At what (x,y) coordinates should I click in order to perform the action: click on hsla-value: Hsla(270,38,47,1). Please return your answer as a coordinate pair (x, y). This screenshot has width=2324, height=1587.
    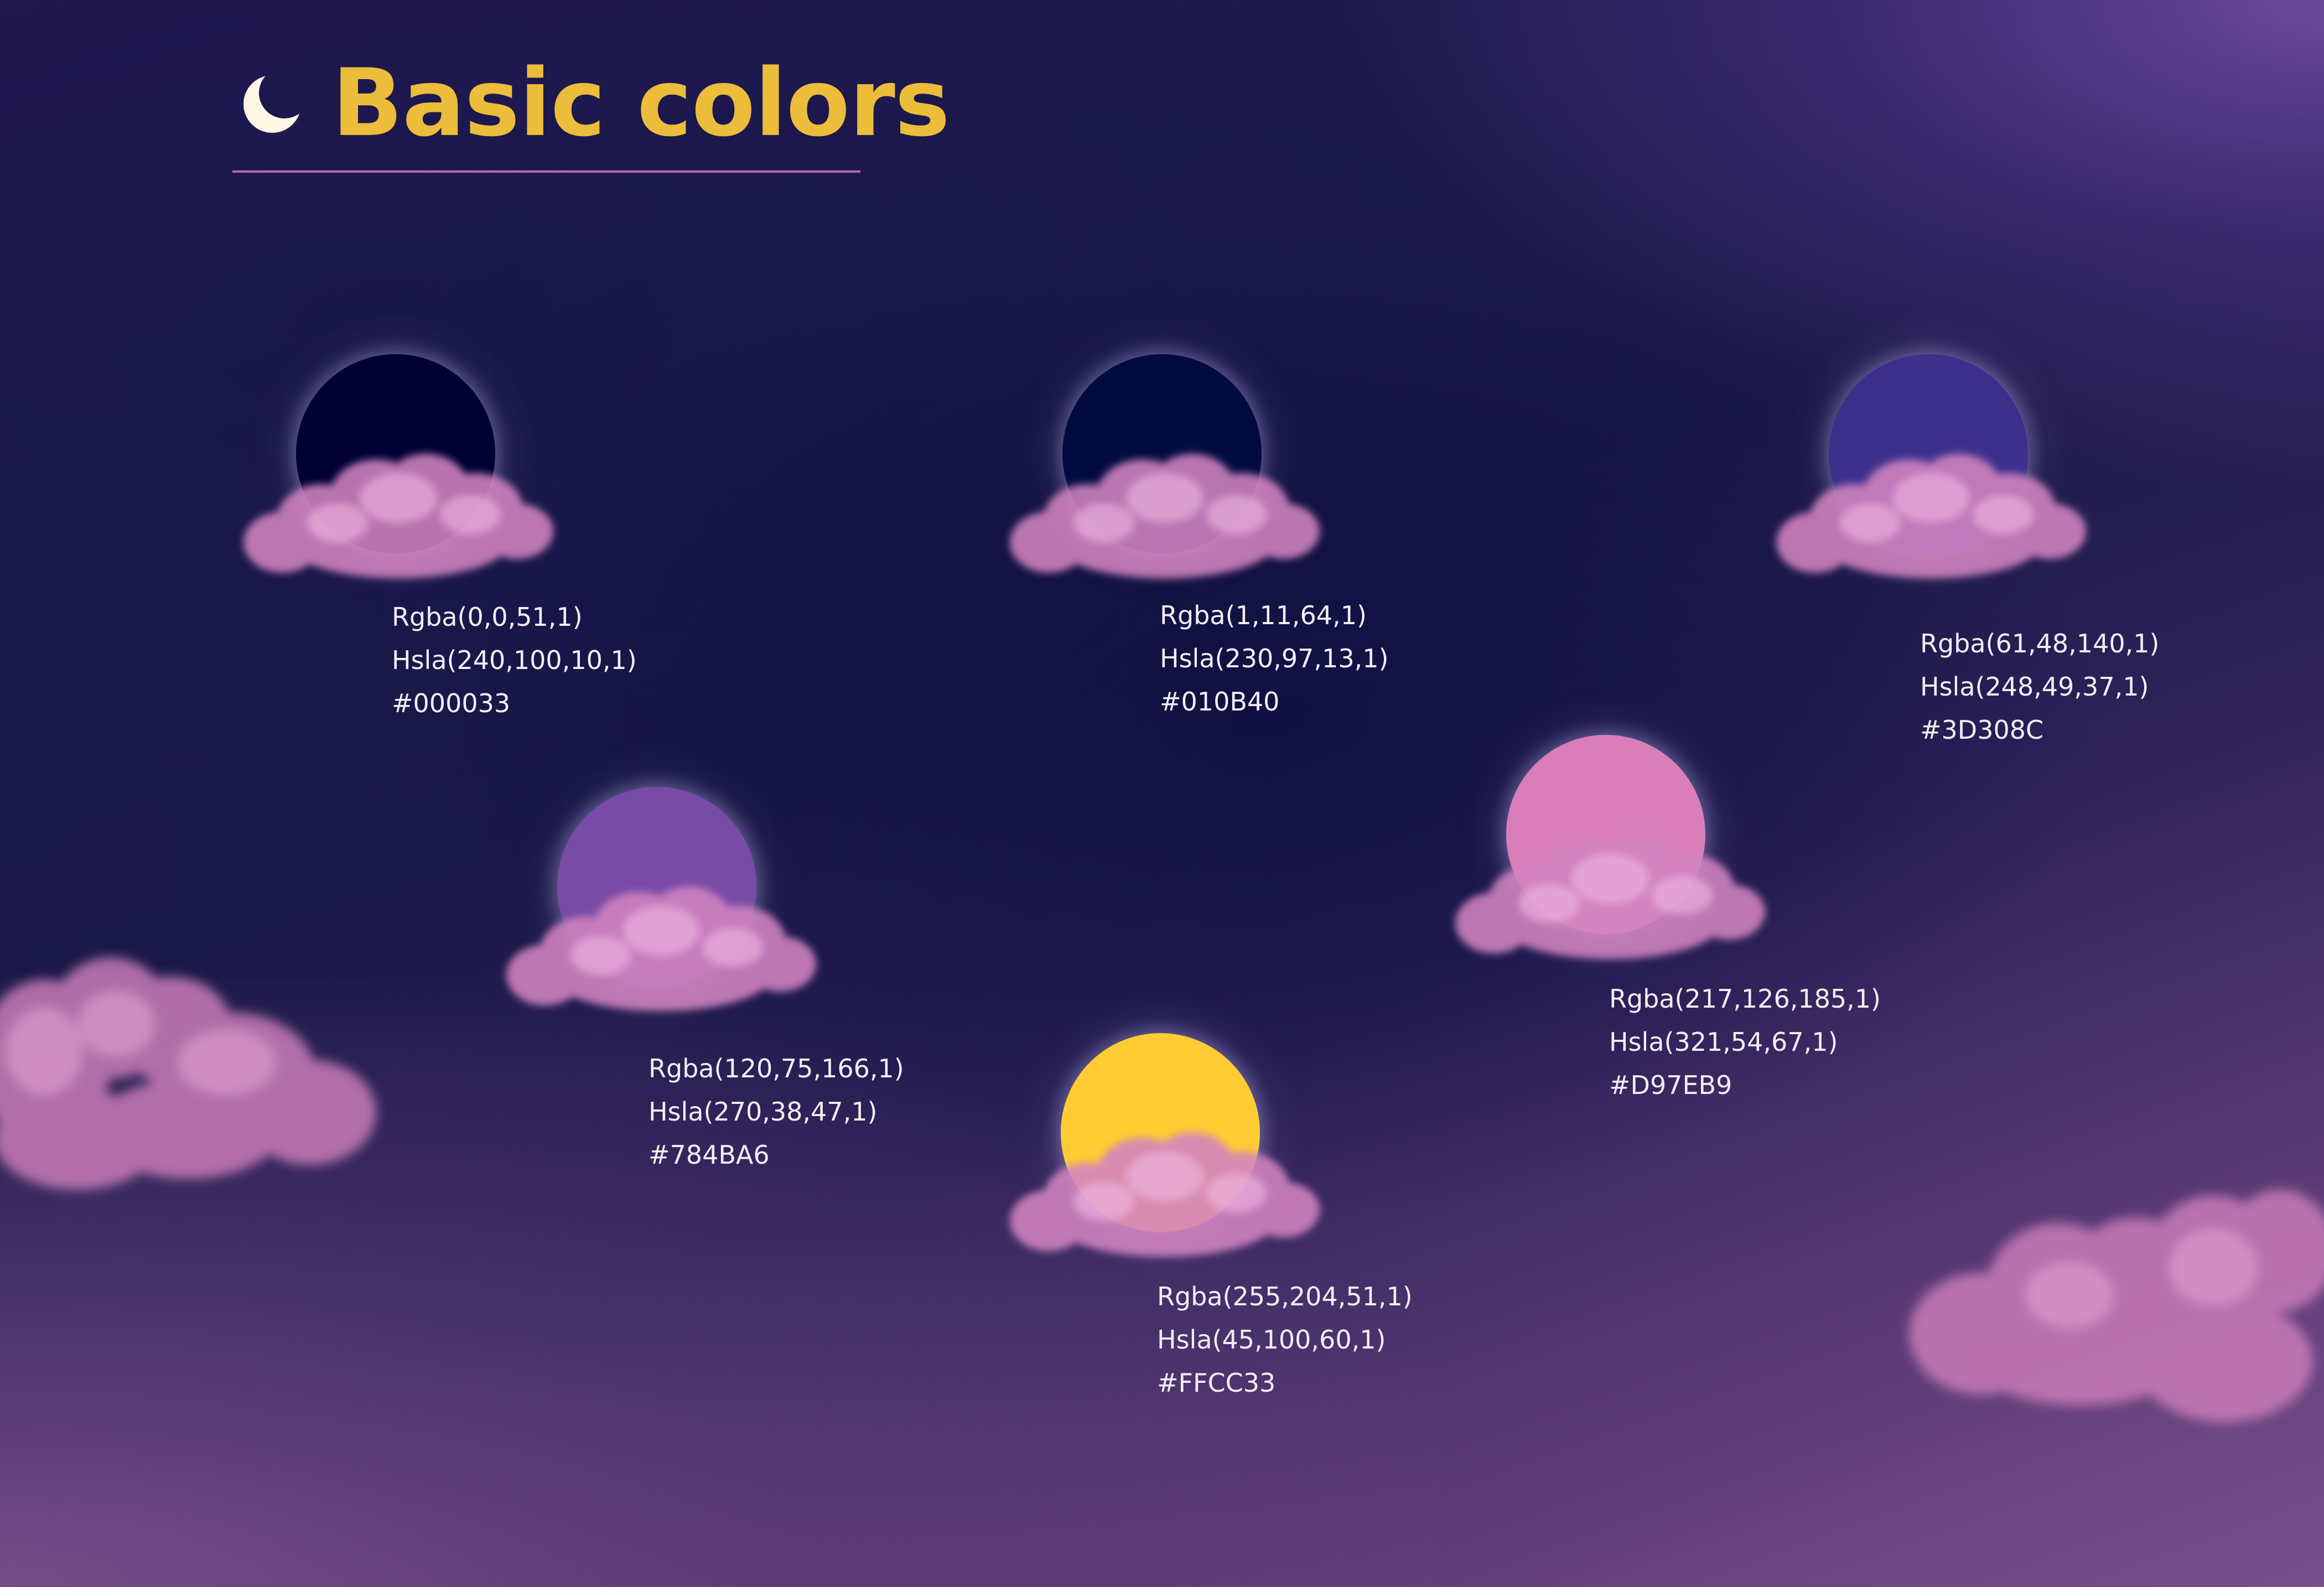
    Looking at the image, I should click on (764, 1112).